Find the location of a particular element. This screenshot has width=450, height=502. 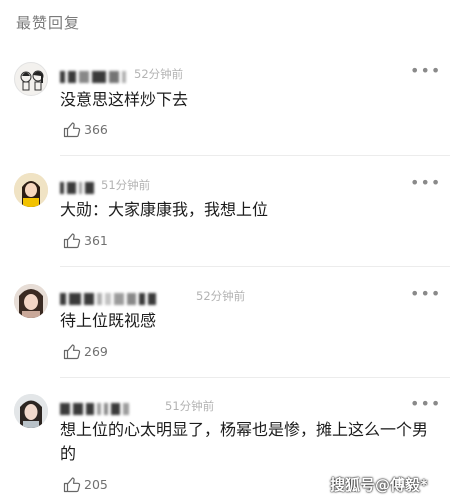

like-button: 205 is located at coordinates (85, 484).